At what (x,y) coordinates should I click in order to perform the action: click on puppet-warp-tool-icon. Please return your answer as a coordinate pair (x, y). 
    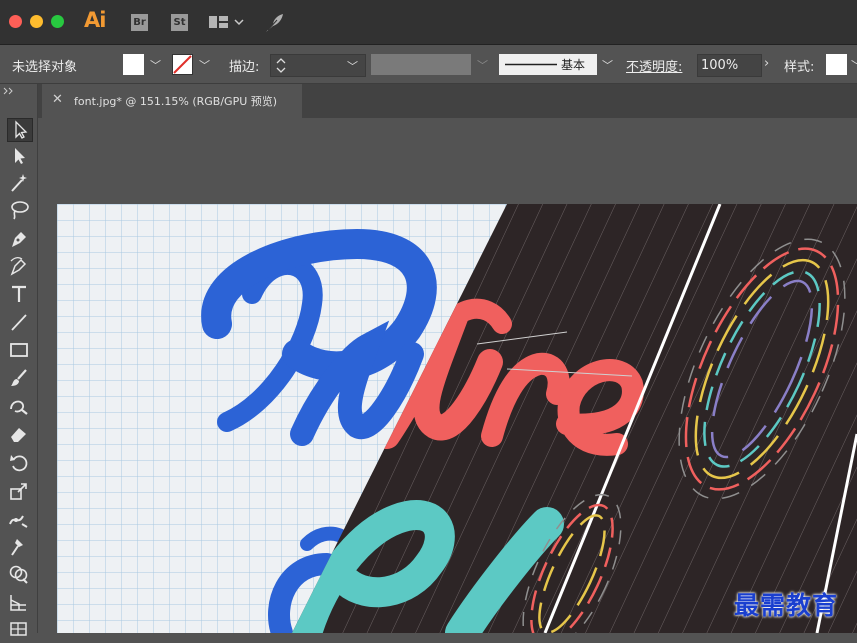
    Looking at the image, I should click on (19, 547).